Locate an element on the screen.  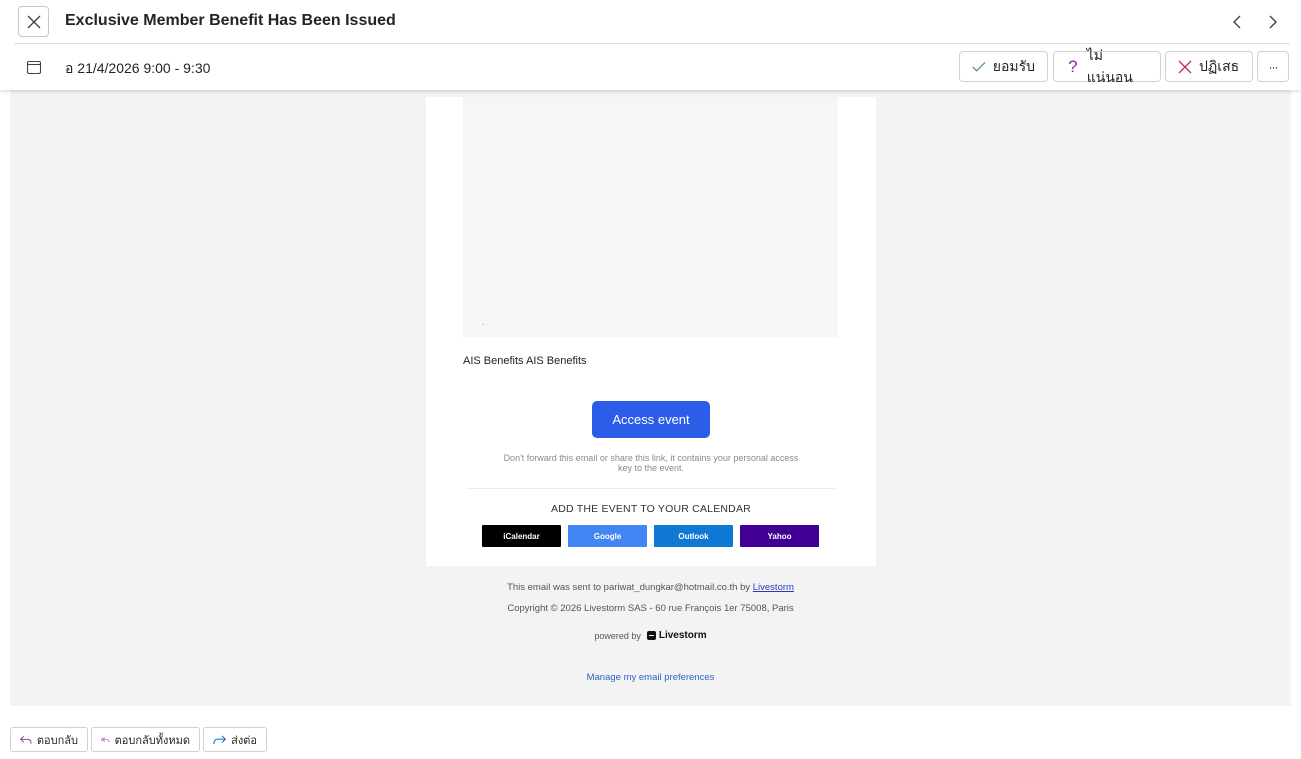
tentative-label: ไม่แน่นอน is located at coordinates (1109, 65).